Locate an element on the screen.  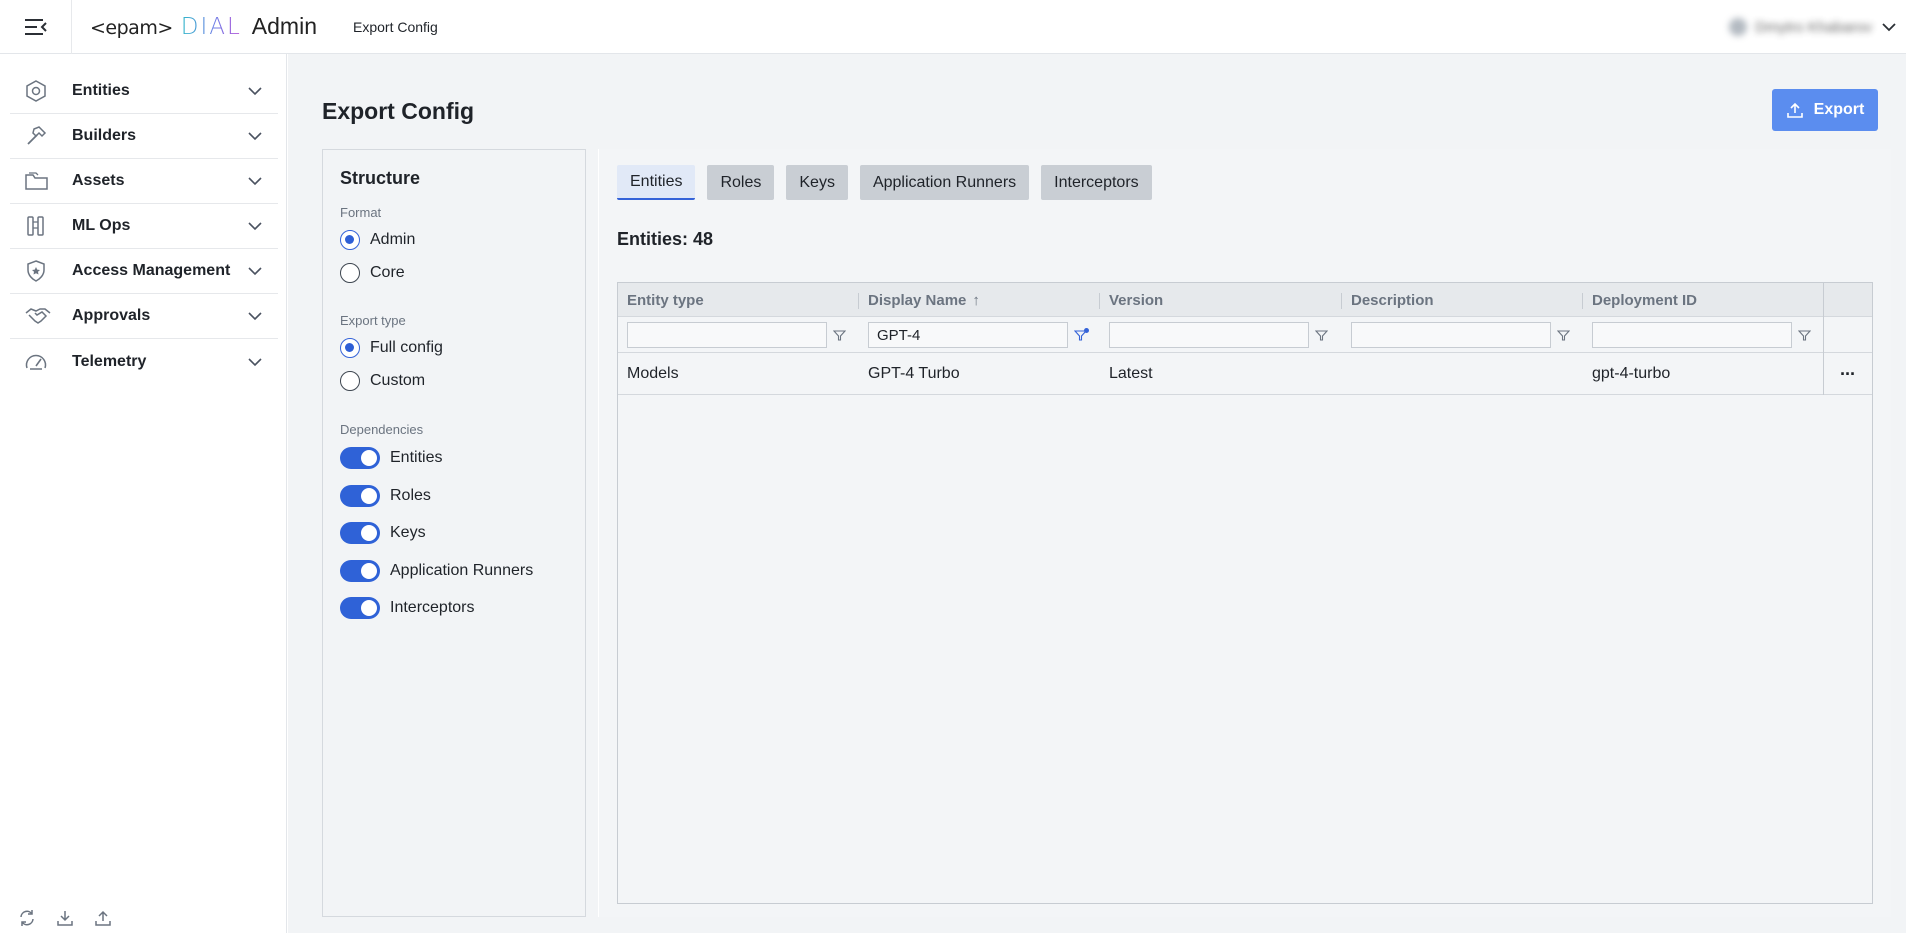
upload-button is located at coordinates (103, 918).